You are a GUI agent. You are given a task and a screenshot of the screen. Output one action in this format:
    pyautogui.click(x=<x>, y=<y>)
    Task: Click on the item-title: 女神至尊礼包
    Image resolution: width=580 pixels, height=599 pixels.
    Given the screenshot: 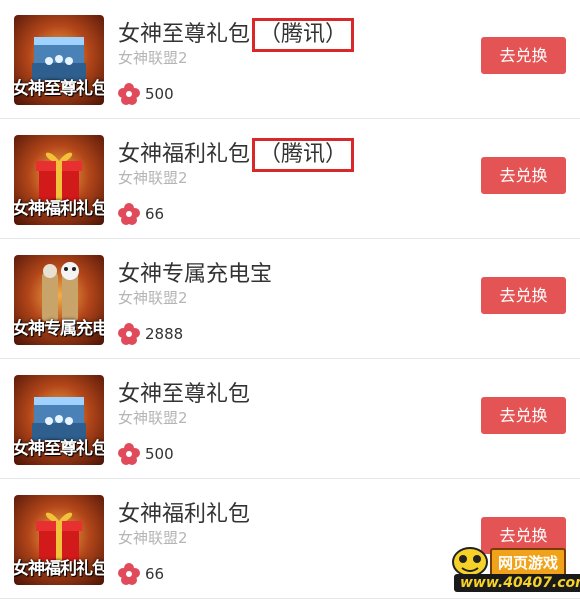 What is the action you would take?
    pyautogui.click(x=184, y=394)
    